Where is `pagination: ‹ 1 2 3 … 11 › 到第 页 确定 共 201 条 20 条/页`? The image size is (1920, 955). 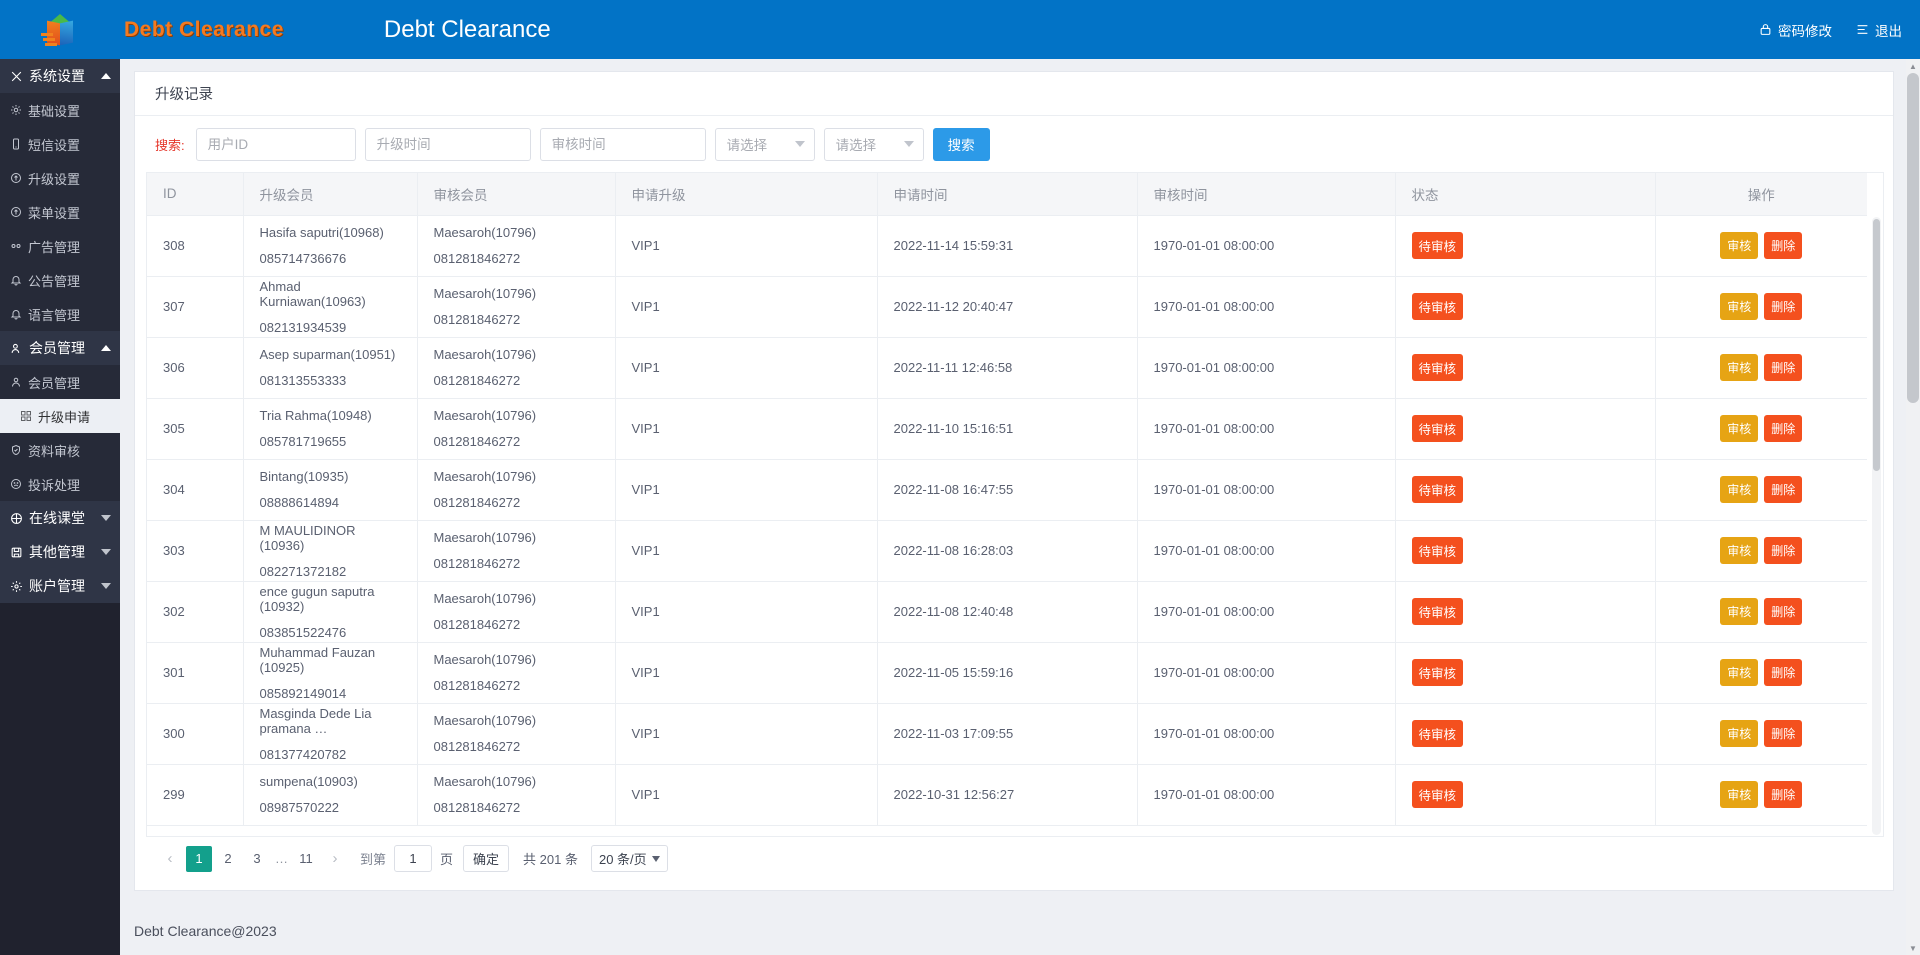
pagination: ‹ 1 2 3 … 11 › 到第 页 确定 共 201 条 20 条/页 is located at coordinates (412, 858).